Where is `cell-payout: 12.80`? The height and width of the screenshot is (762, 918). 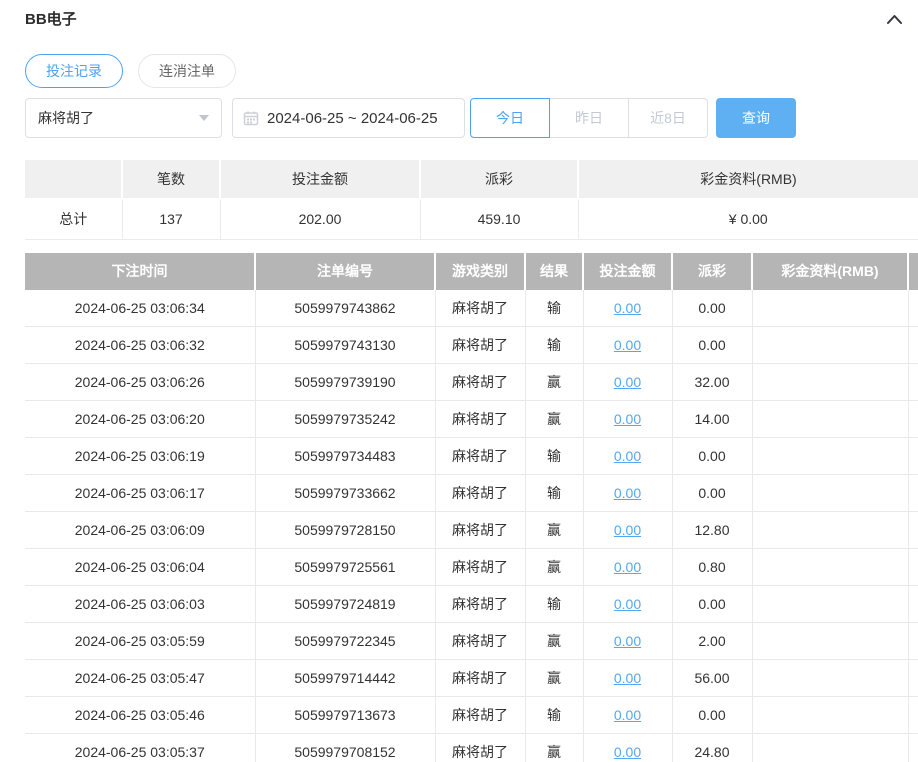
cell-payout: 12.80 is located at coordinates (712, 530).